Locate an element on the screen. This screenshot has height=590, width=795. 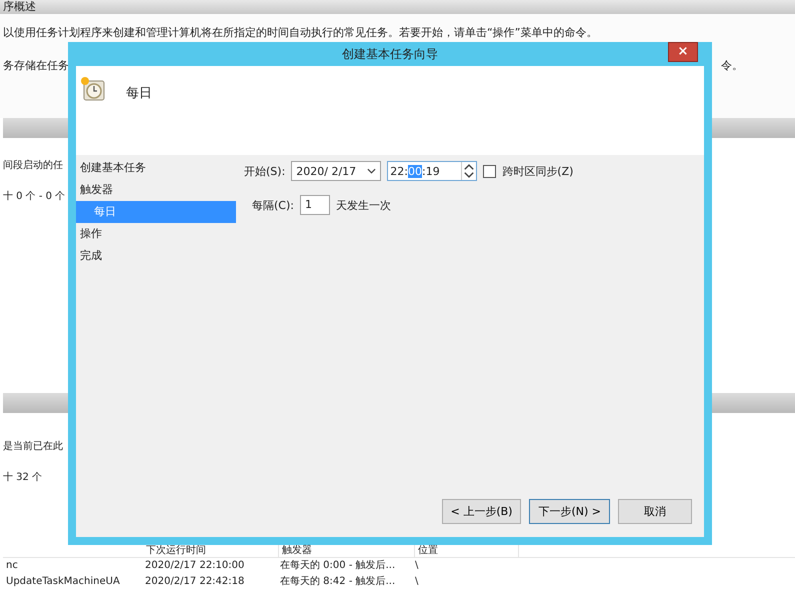
recur-suffix: 天发生一次 is located at coordinates (363, 205).